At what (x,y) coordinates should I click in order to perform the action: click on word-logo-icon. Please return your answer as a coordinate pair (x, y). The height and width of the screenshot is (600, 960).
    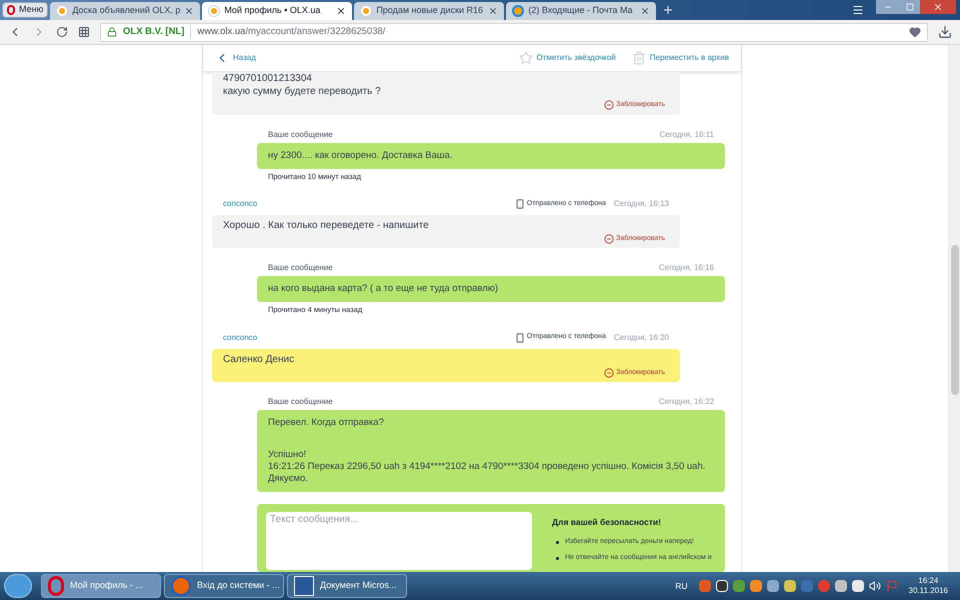
    Looking at the image, I should click on (304, 586).